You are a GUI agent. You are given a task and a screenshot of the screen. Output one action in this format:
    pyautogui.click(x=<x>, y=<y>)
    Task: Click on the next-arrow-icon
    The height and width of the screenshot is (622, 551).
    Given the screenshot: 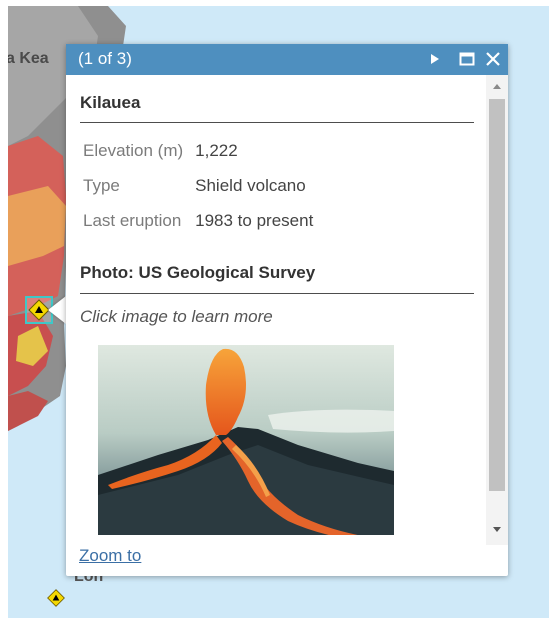 What is the action you would take?
    pyautogui.click(x=435, y=59)
    